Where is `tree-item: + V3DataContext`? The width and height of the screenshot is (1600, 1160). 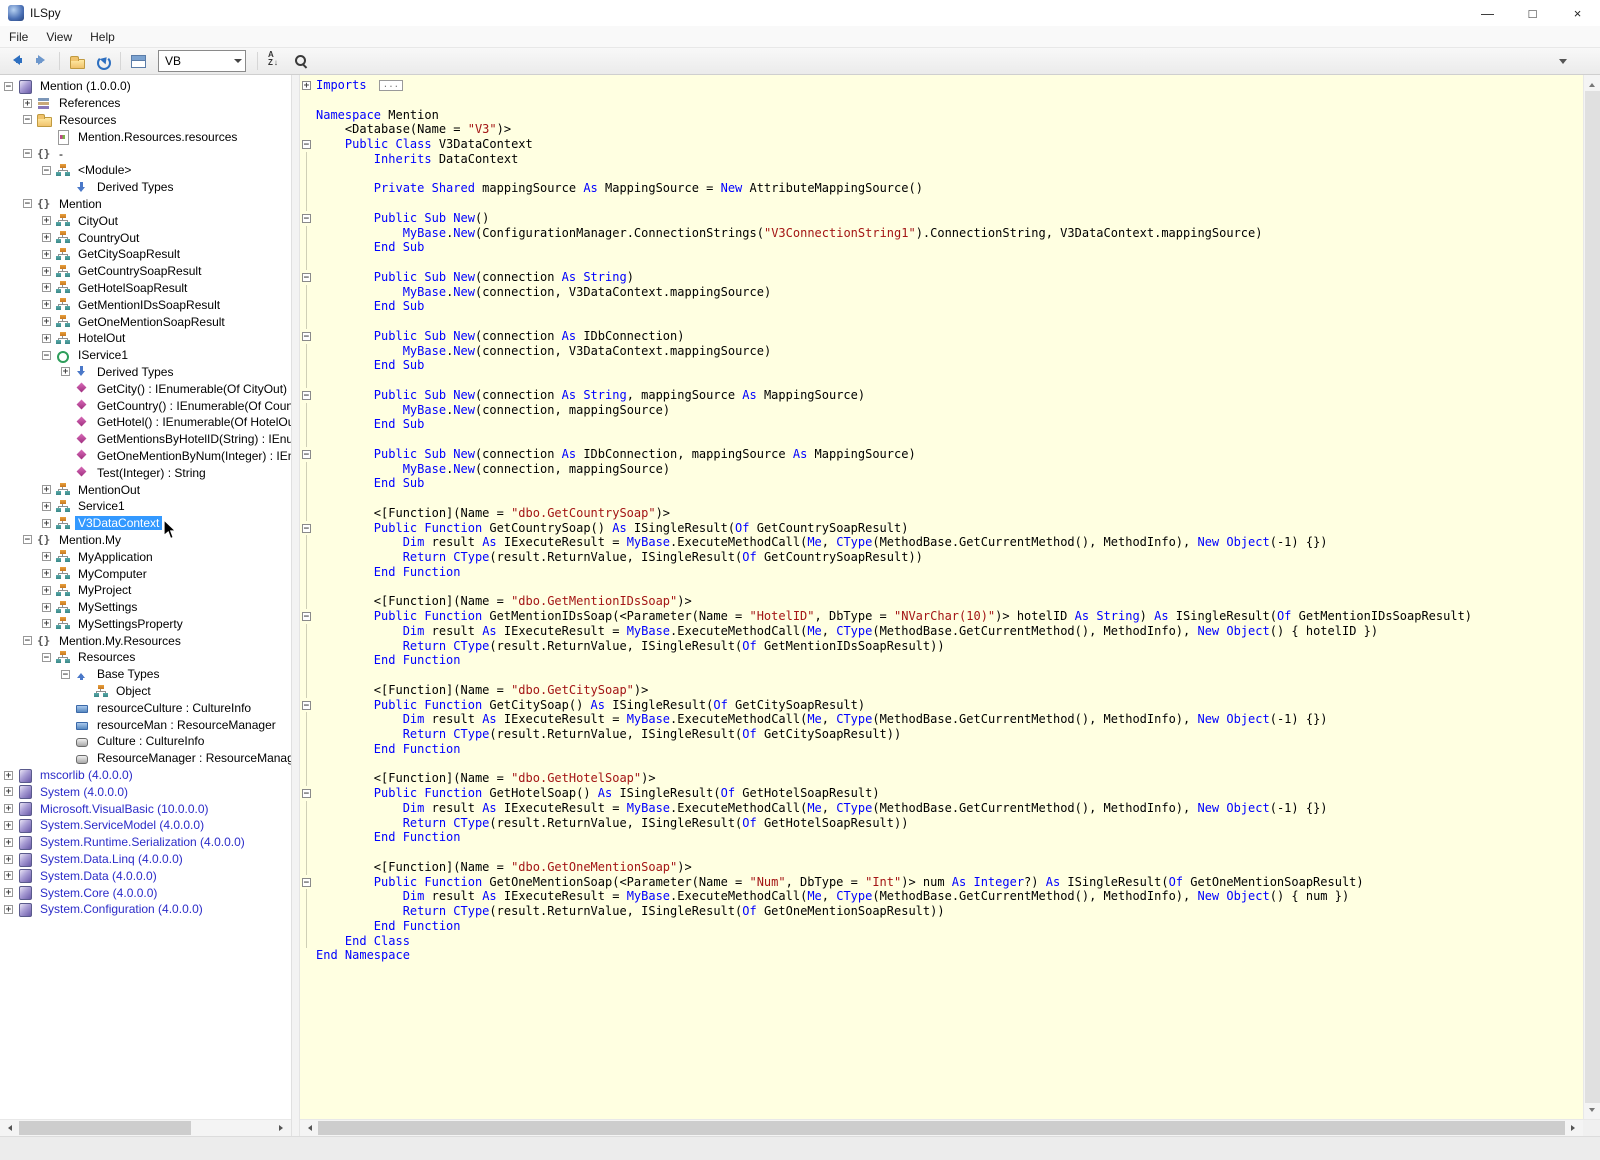
tree-item: + V3DataContext is located at coordinates (145, 523).